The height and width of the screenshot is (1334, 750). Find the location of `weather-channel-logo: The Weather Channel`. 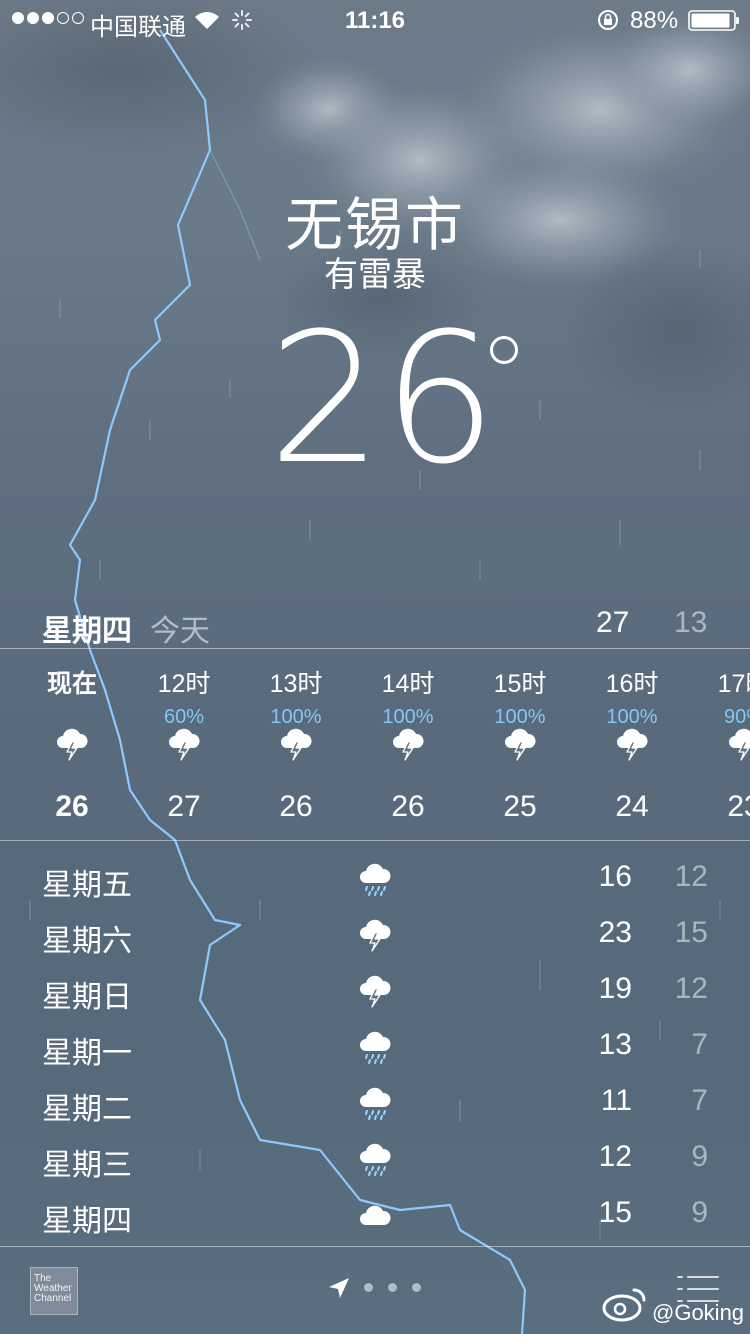

weather-channel-logo: The Weather Channel is located at coordinates (54, 1291).